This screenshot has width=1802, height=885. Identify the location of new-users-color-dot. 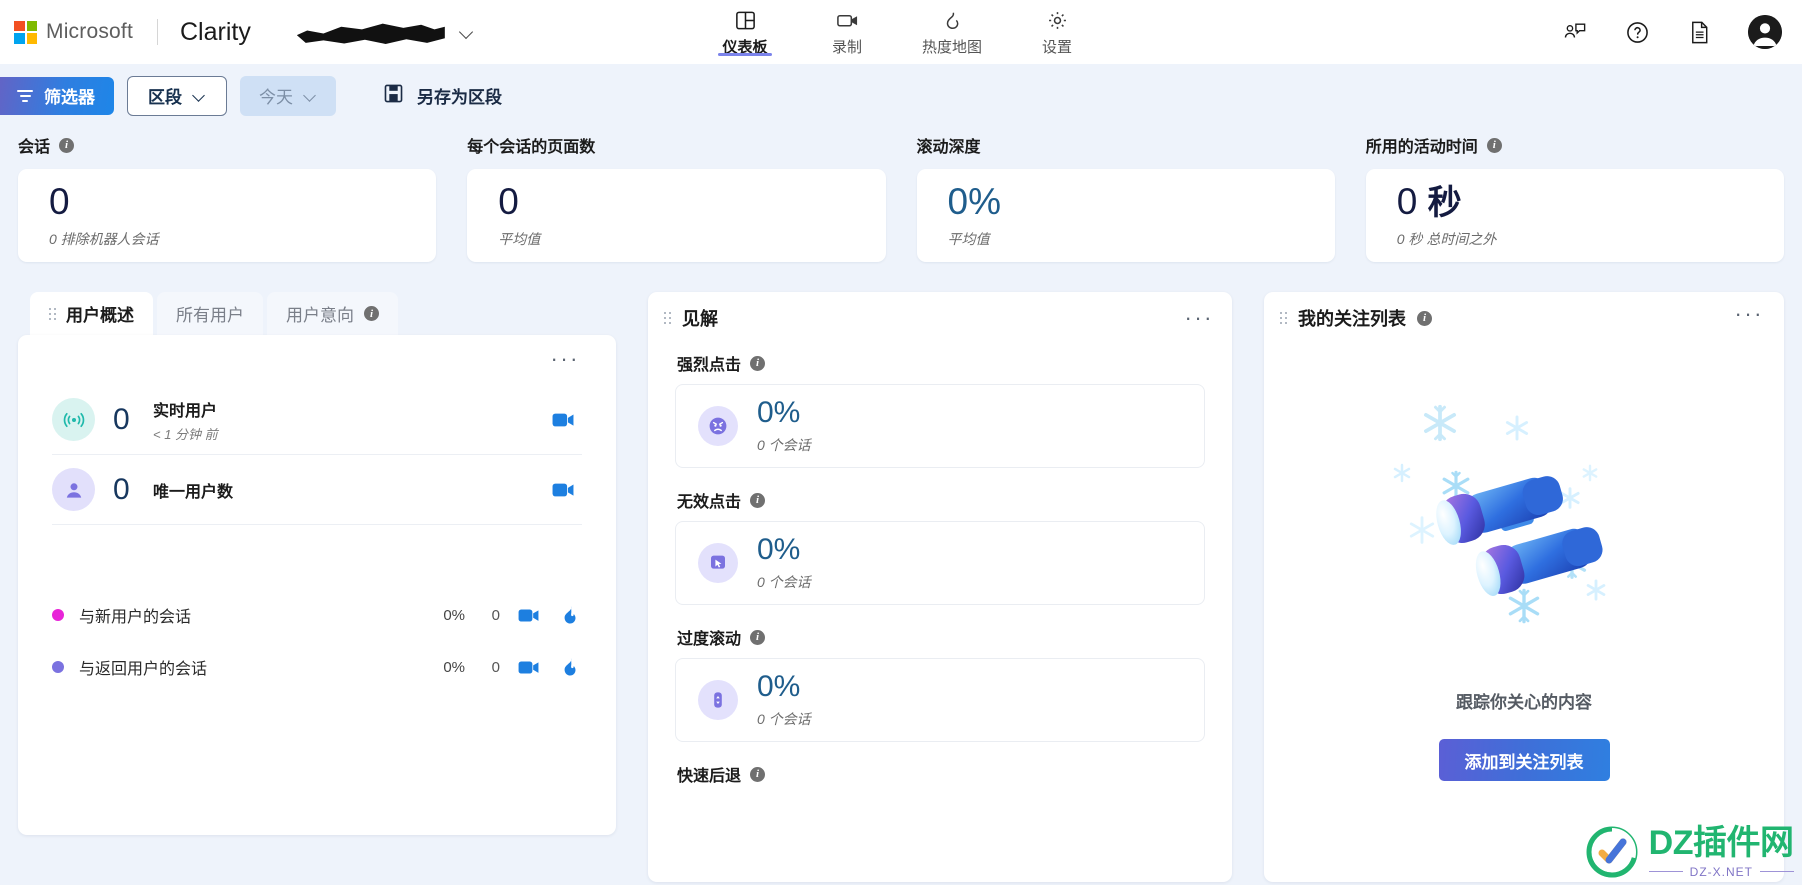
(58, 615).